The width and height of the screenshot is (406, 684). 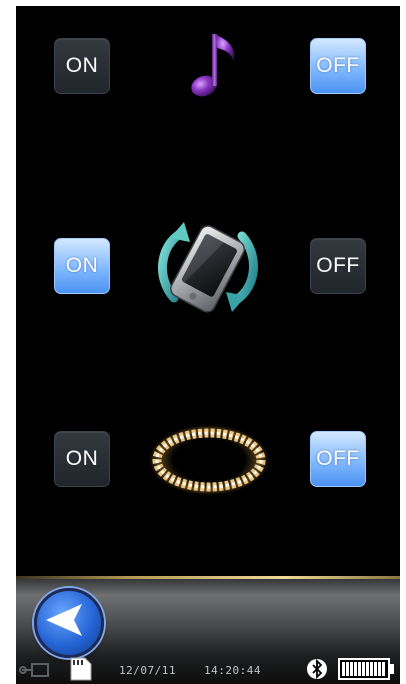 What do you see at coordinates (208, 577) in the screenshot?
I see `accent-line` at bounding box center [208, 577].